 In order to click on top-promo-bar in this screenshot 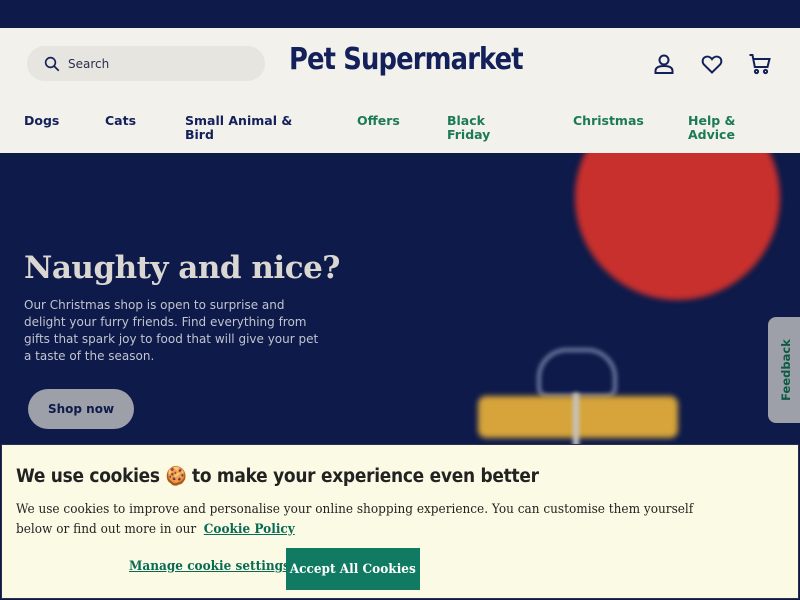, I will do `click(400, 14)`.